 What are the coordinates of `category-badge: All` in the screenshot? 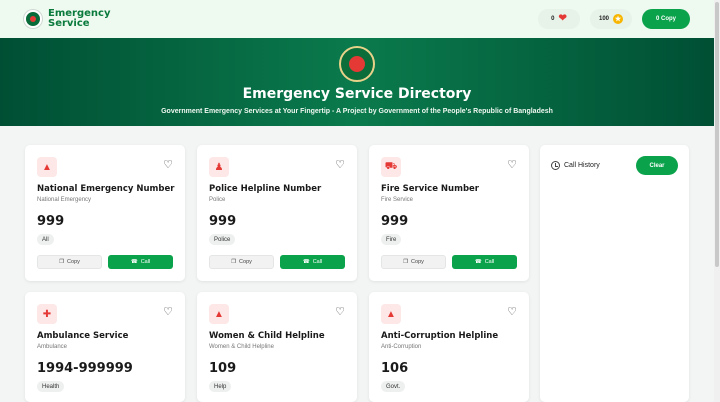 It's located at (45, 239).